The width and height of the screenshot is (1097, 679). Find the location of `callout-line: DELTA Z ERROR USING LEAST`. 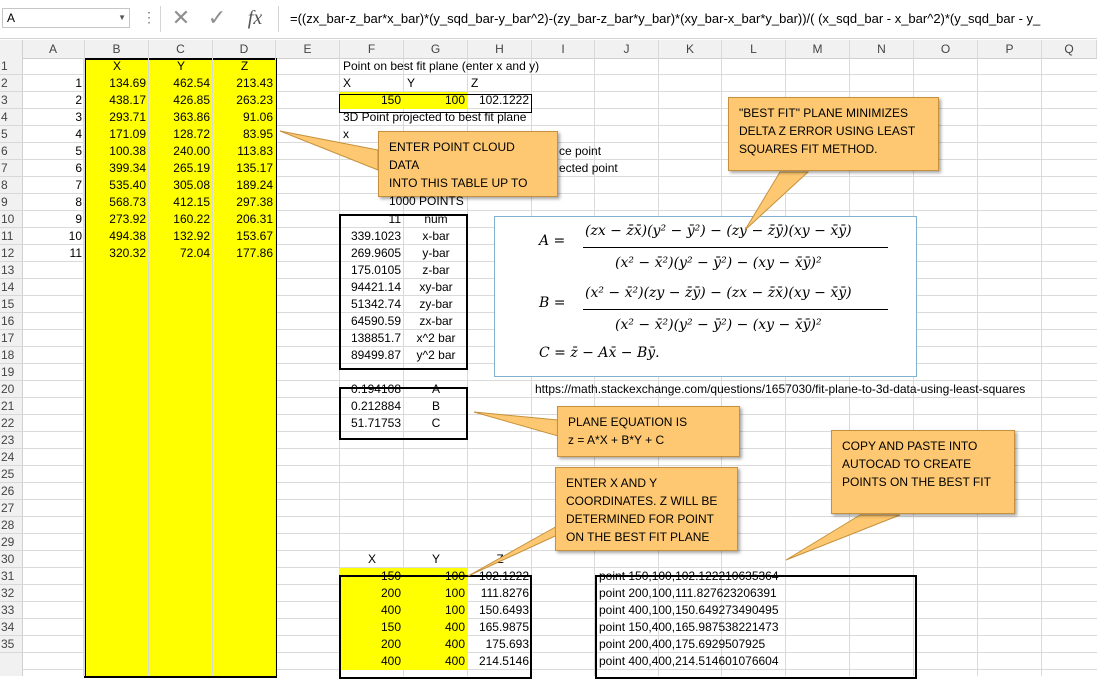

callout-line: DELTA Z ERROR USING LEAST is located at coordinates (827, 131).